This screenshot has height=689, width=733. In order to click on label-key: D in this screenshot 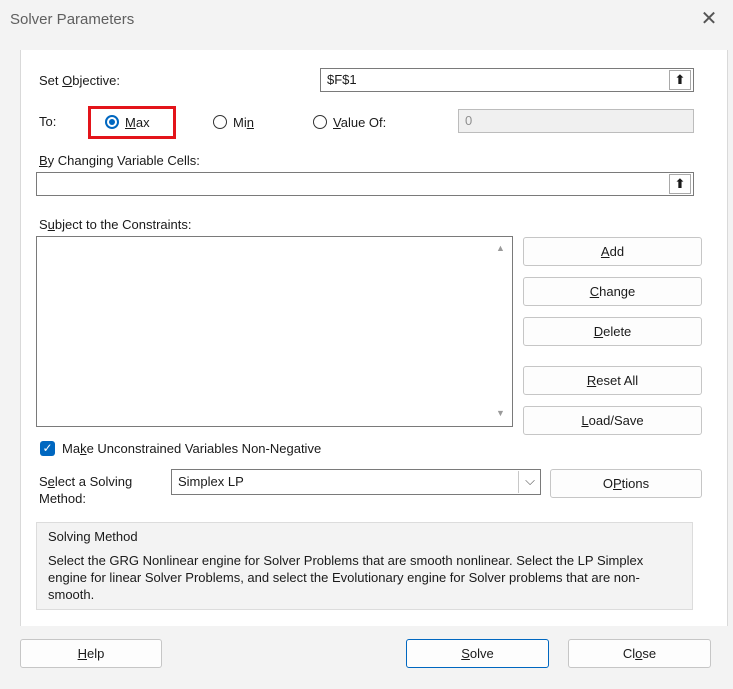, I will do `click(598, 331)`.